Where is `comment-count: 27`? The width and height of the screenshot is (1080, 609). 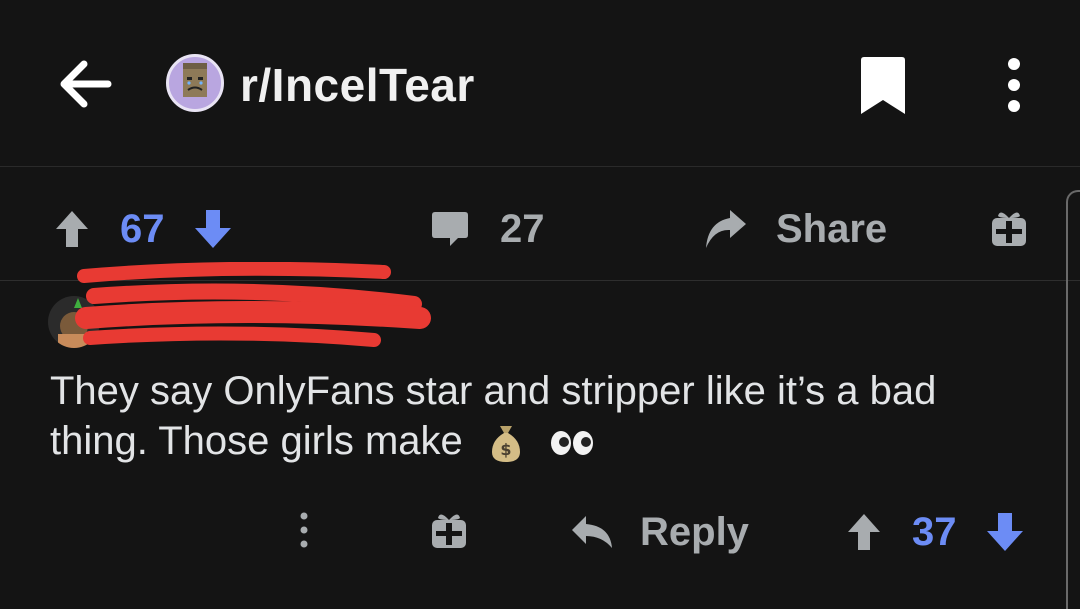
comment-count: 27 is located at coordinates (522, 228).